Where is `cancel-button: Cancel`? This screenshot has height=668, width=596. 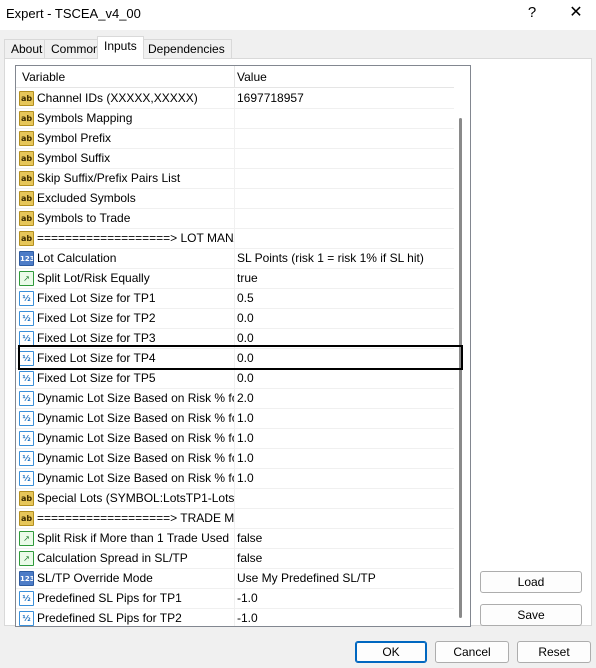
cancel-button: Cancel is located at coordinates (472, 652).